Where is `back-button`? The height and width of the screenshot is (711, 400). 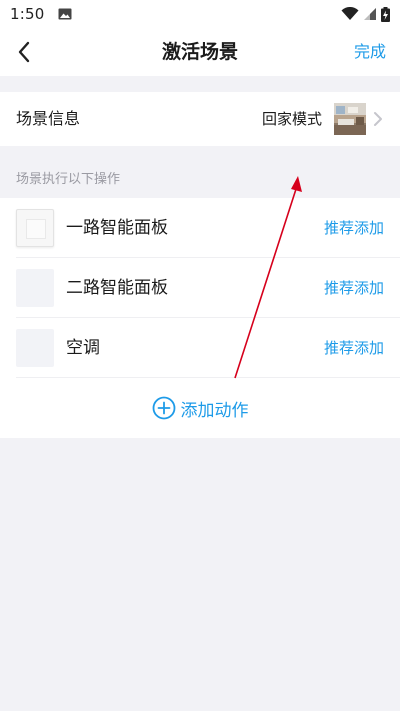
back-button is located at coordinates (24, 52).